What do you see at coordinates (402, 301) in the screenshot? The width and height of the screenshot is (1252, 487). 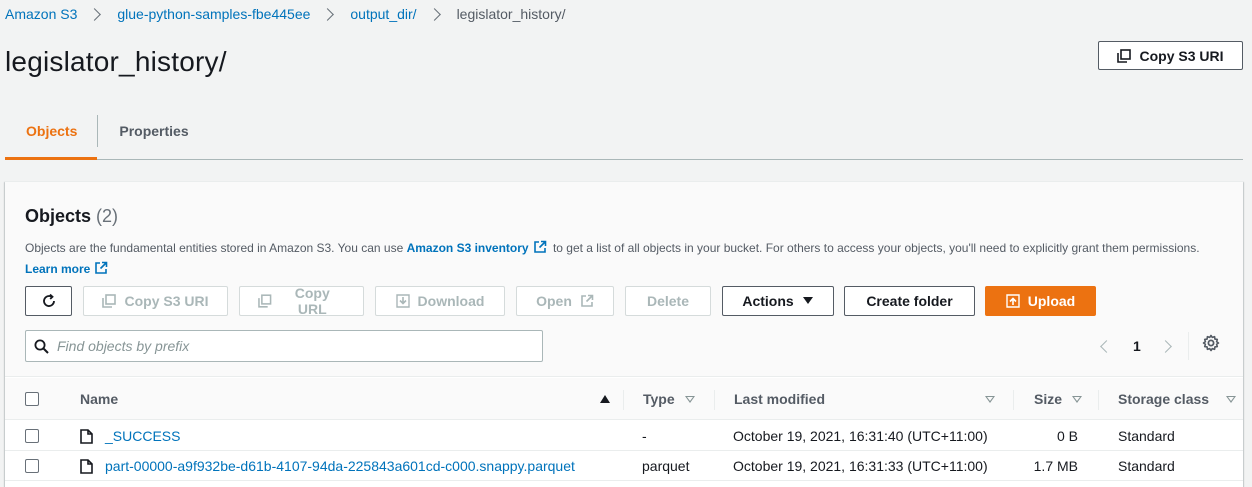 I see `download-icon` at bounding box center [402, 301].